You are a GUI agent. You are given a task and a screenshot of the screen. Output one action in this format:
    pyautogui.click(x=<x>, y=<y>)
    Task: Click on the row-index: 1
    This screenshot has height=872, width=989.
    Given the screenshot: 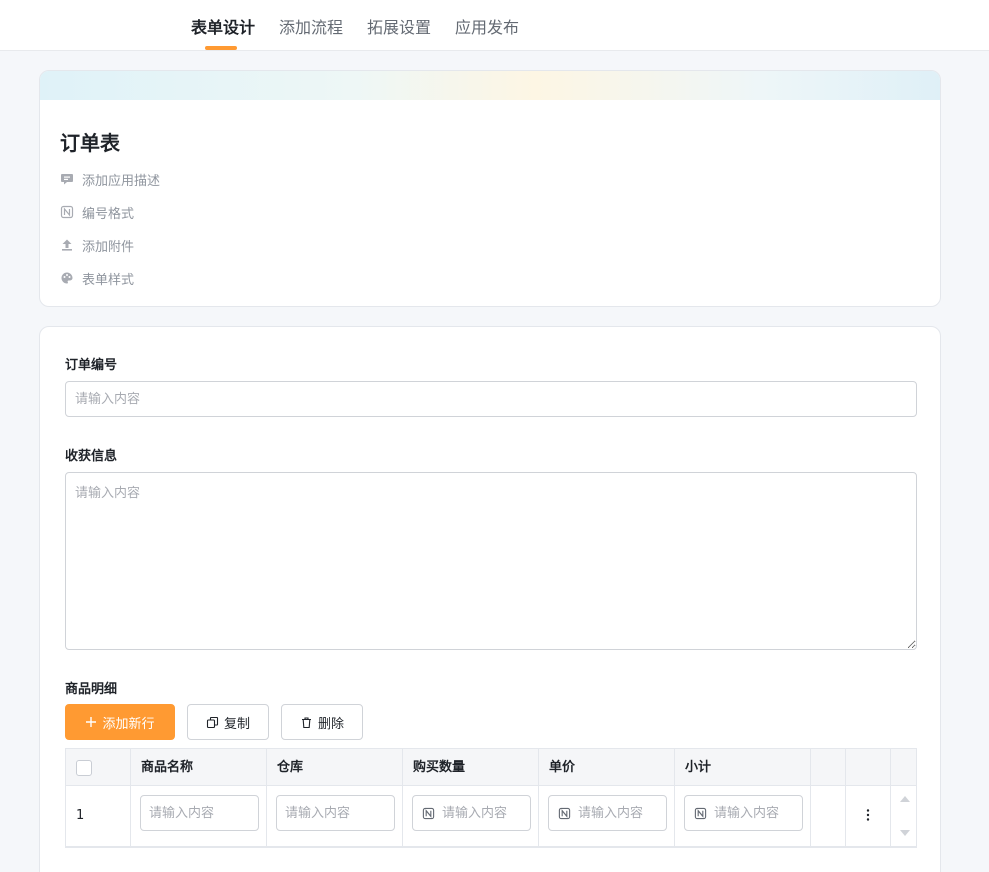 What is the action you would take?
    pyautogui.click(x=80, y=815)
    